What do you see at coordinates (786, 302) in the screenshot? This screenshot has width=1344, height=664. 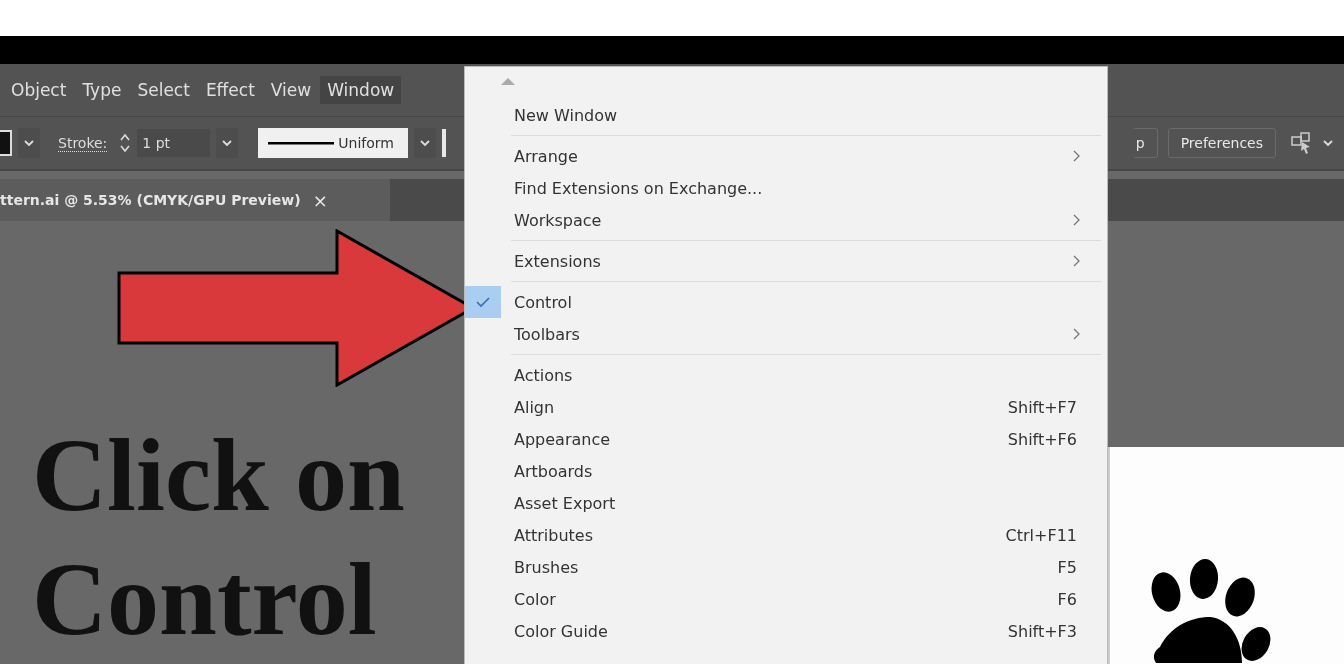 I see `menu-item: Control` at bounding box center [786, 302].